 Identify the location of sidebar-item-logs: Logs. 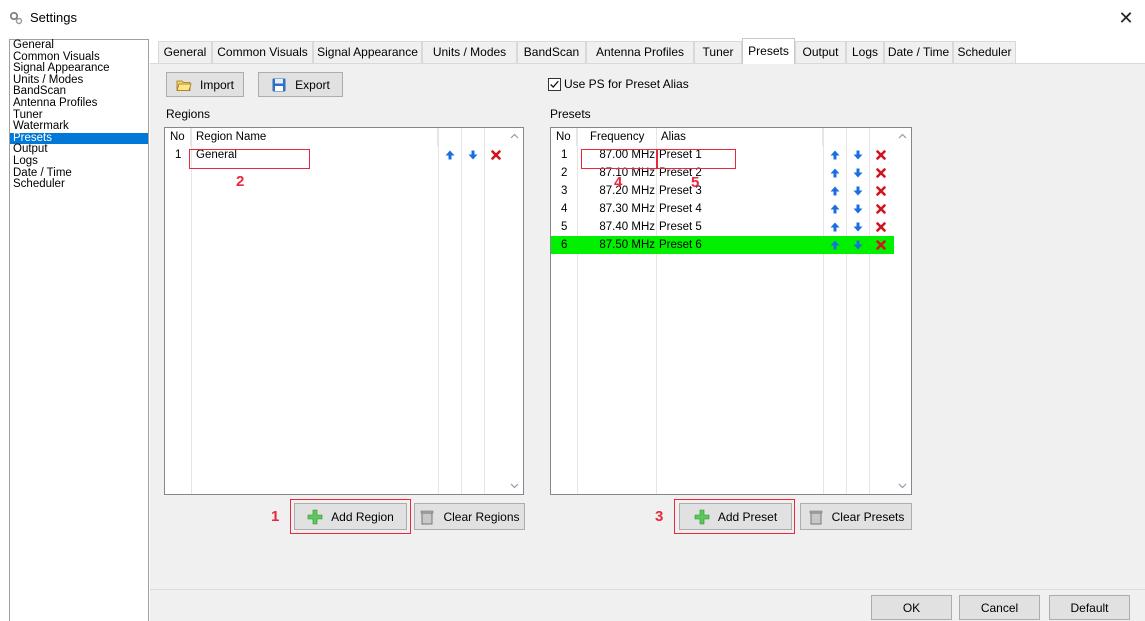
(79, 161).